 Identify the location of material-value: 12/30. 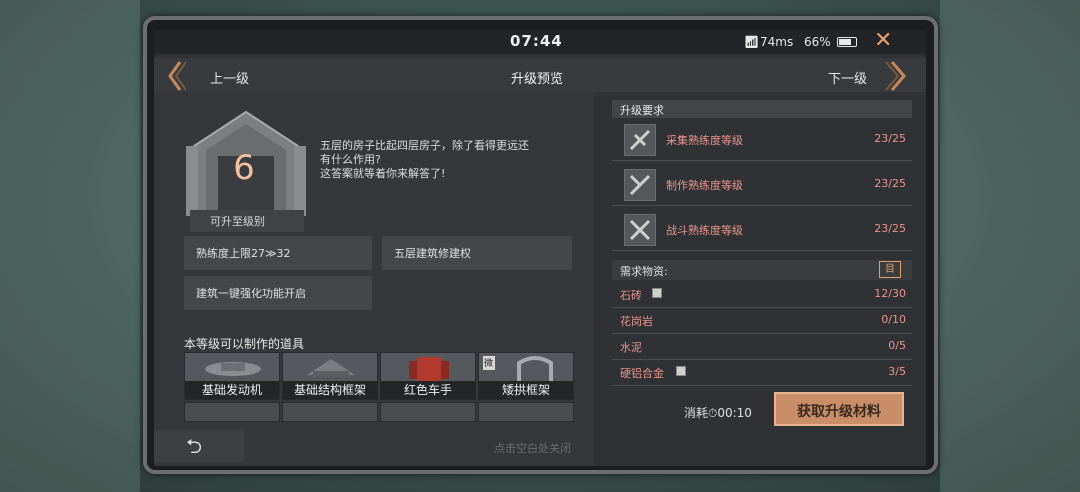
(890, 293).